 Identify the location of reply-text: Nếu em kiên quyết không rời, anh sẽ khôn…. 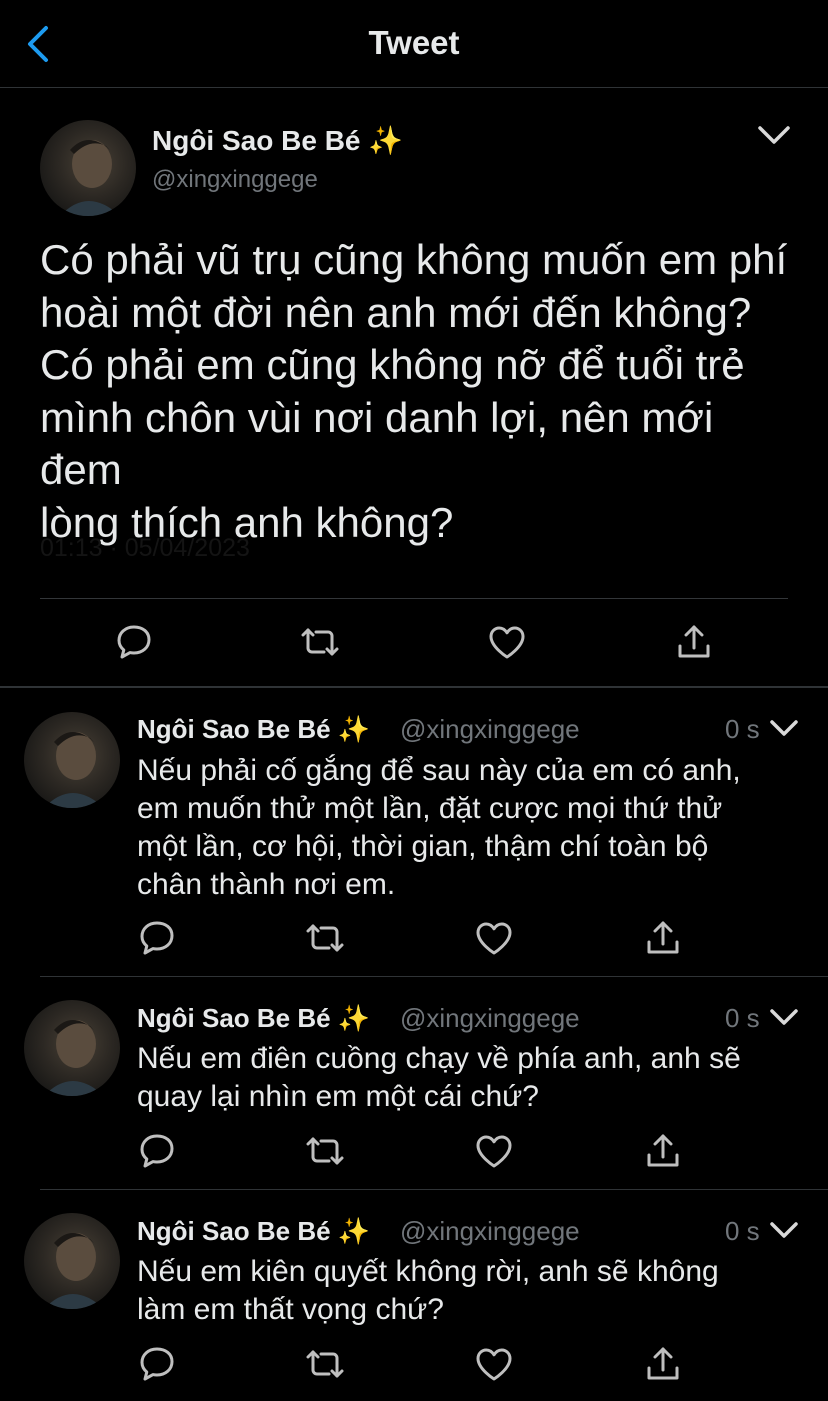
(428, 1290).